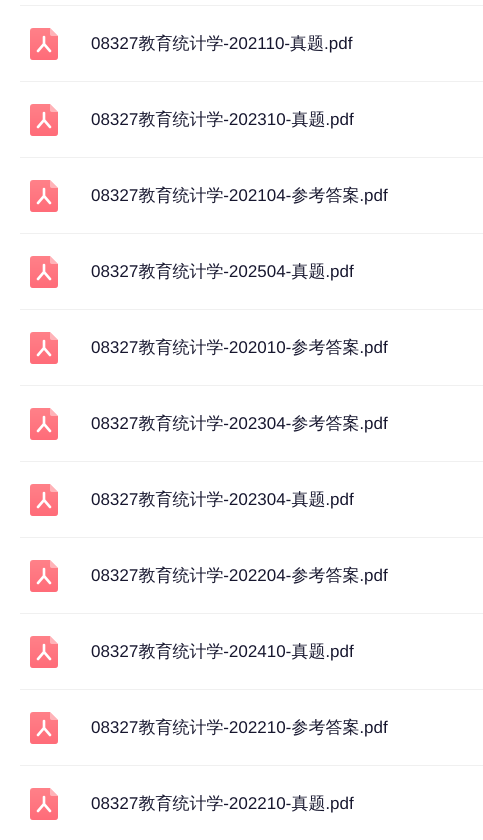  What do you see at coordinates (222, 119) in the screenshot?
I see `file-name: 08327教育统计学-202310-真题.pdf` at bounding box center [222, 119].